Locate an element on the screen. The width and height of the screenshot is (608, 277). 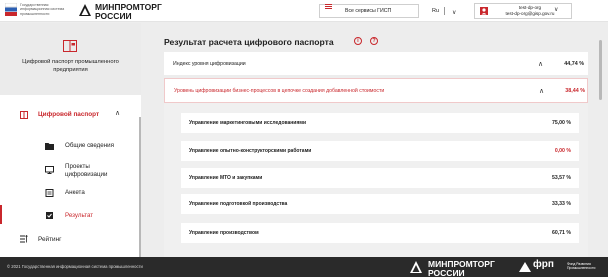
process-value: 60,71 % is located at coordinates (561, 233).